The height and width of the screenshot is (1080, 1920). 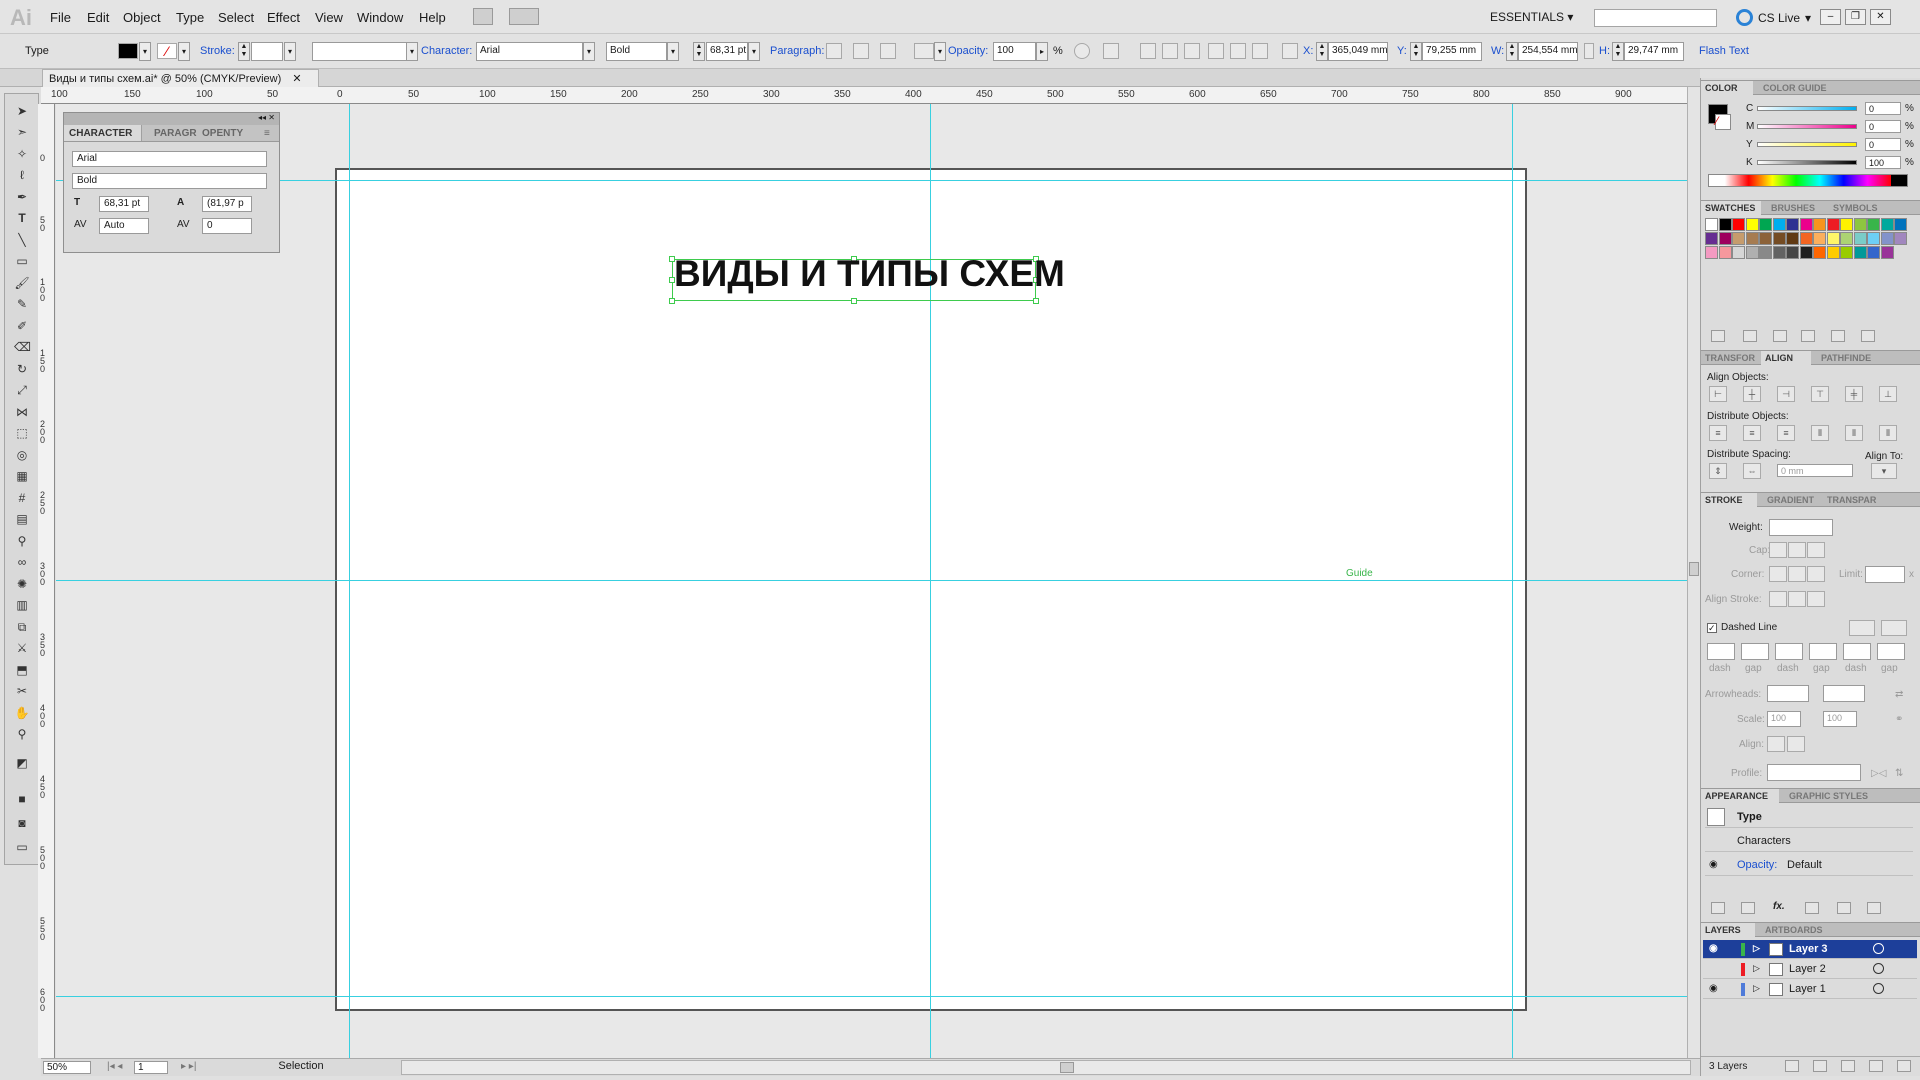 I want to click on layer-name: Layer 2, so click(x=1807, y=969).